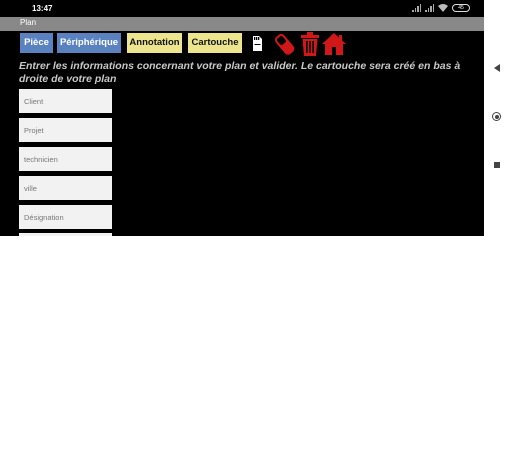 The width and height of the screenshot is (512, 459). Describe the element at coordinates (242, 8) in the screenshot. I see `status-bar: 13:47 45` at that location.